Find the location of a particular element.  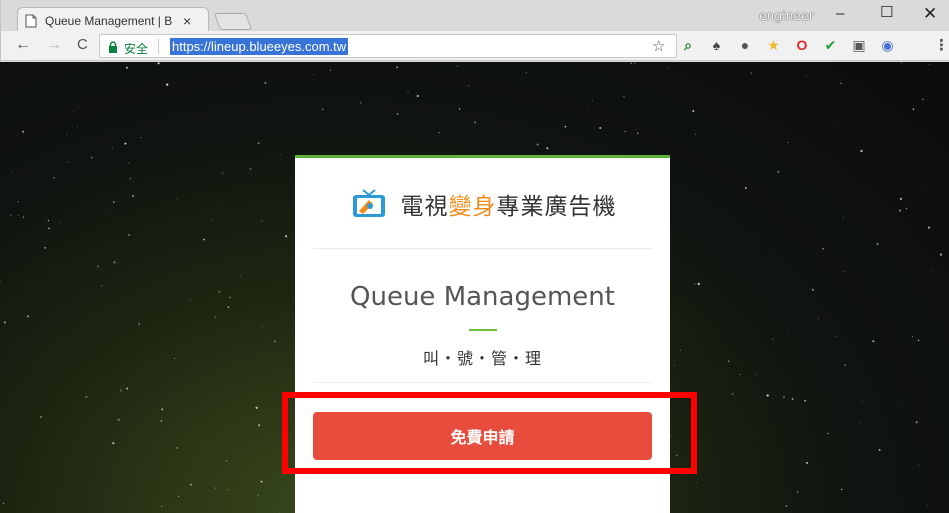

brand-name: 電視變身專業廣告機 is located at coordinates (509, 204).